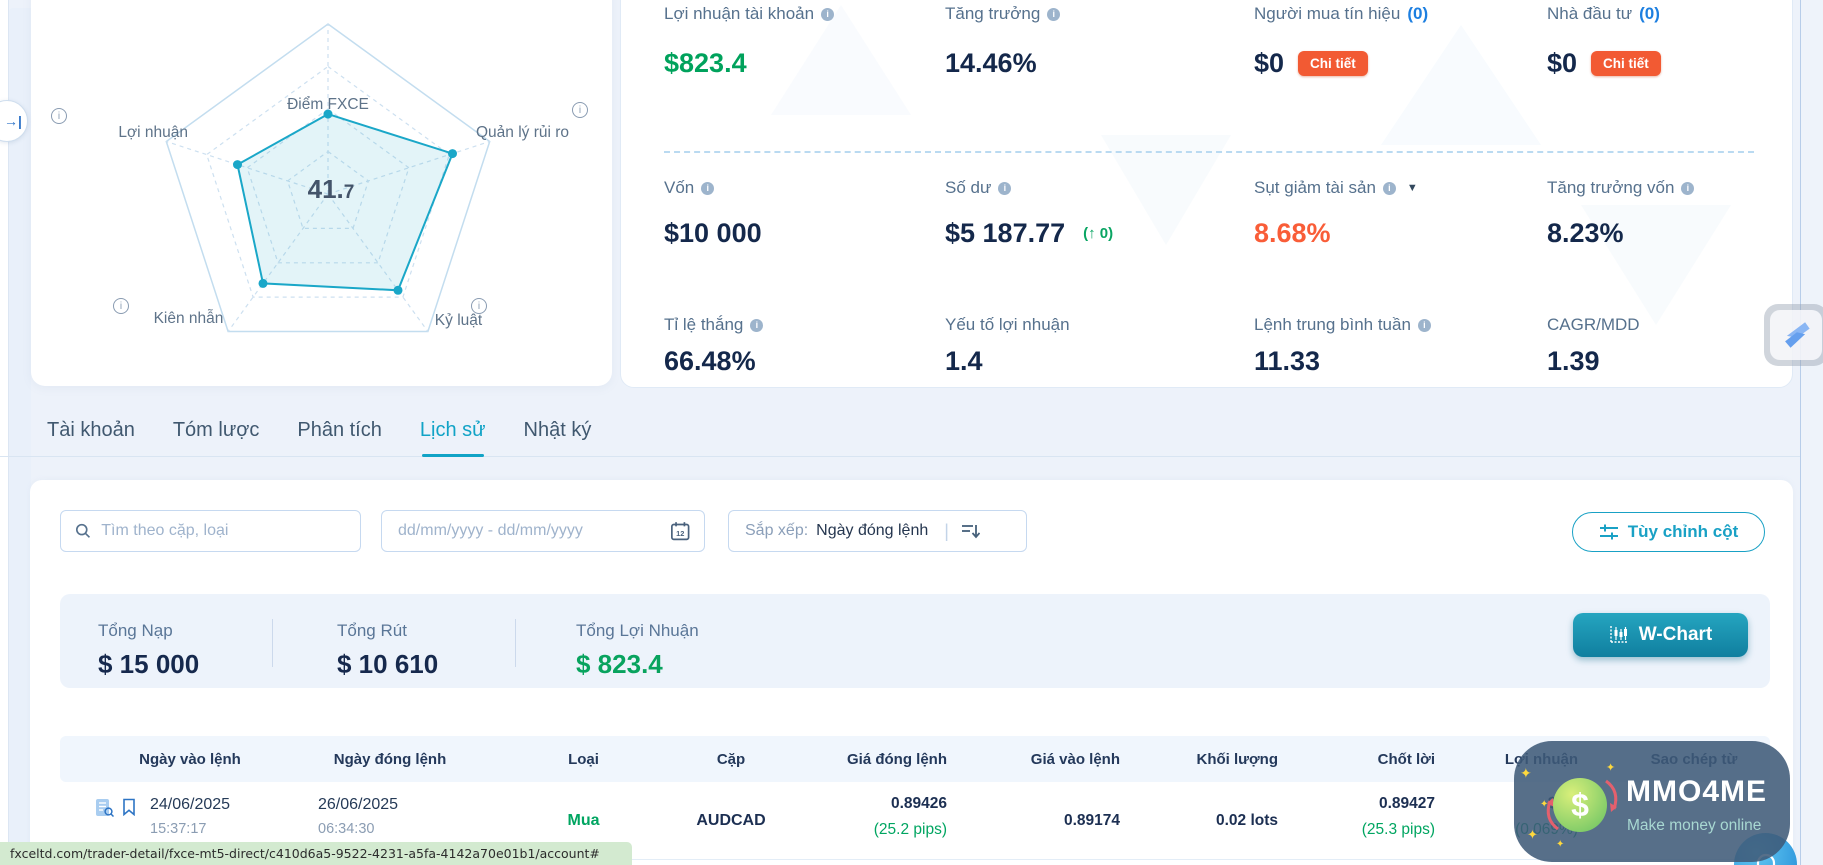  I want to click on radar-axis-risk: Quản lý rủi ro, so click(523, 132).